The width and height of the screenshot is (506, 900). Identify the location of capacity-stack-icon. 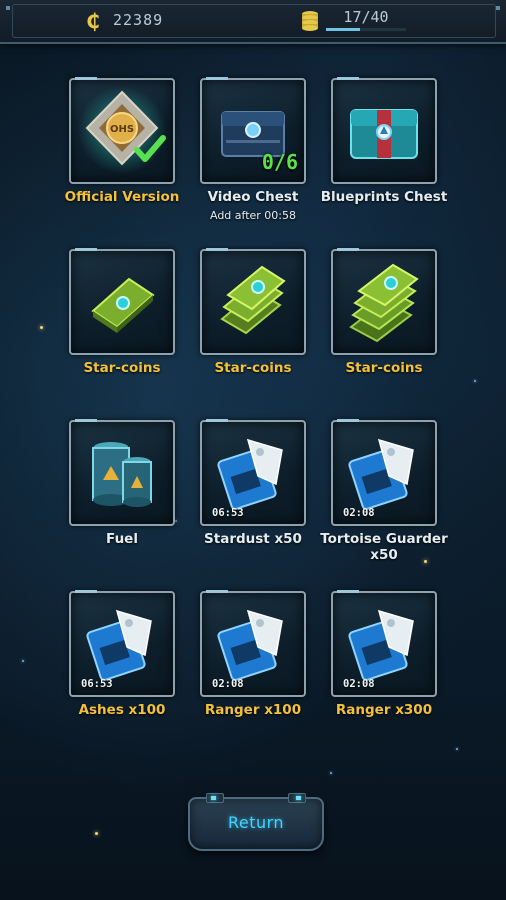
(310, 21).